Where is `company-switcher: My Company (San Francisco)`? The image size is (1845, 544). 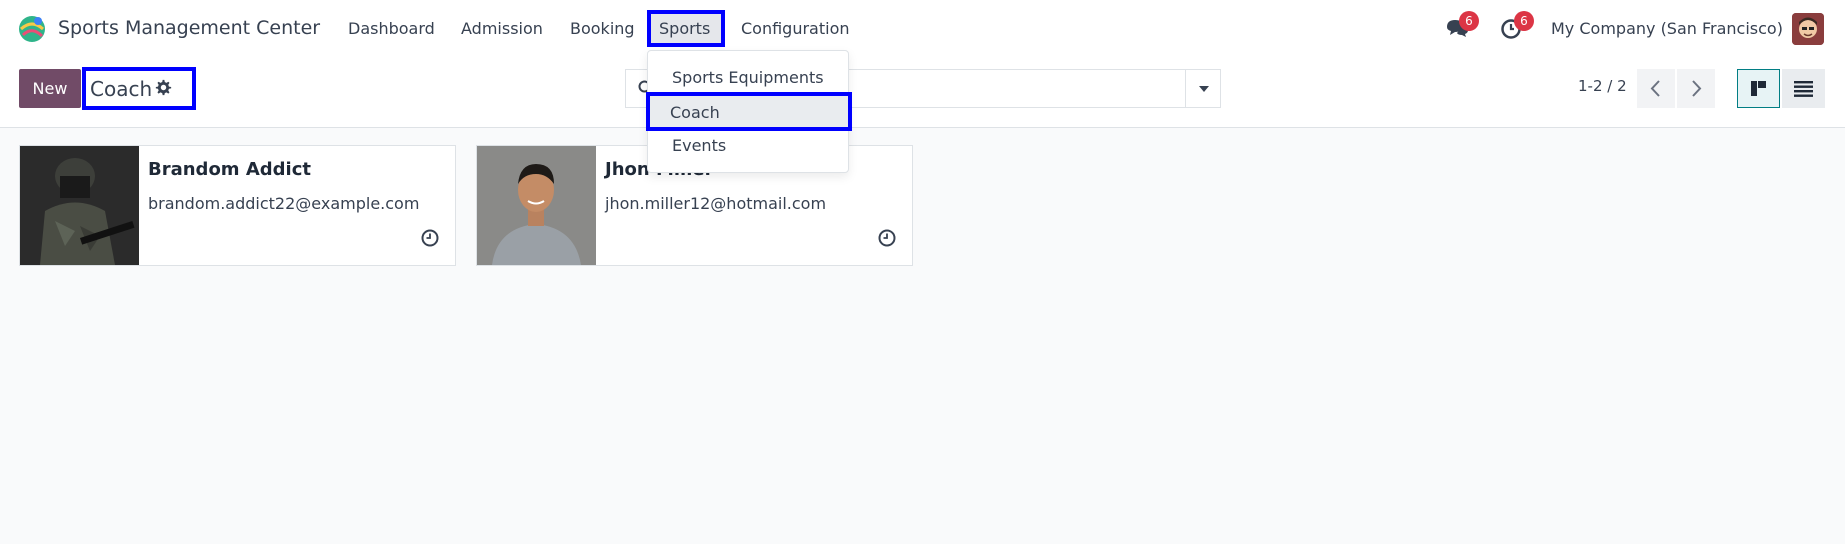 company-switcher: My Company (San Francisco) is located at coordinates (1667, 28).